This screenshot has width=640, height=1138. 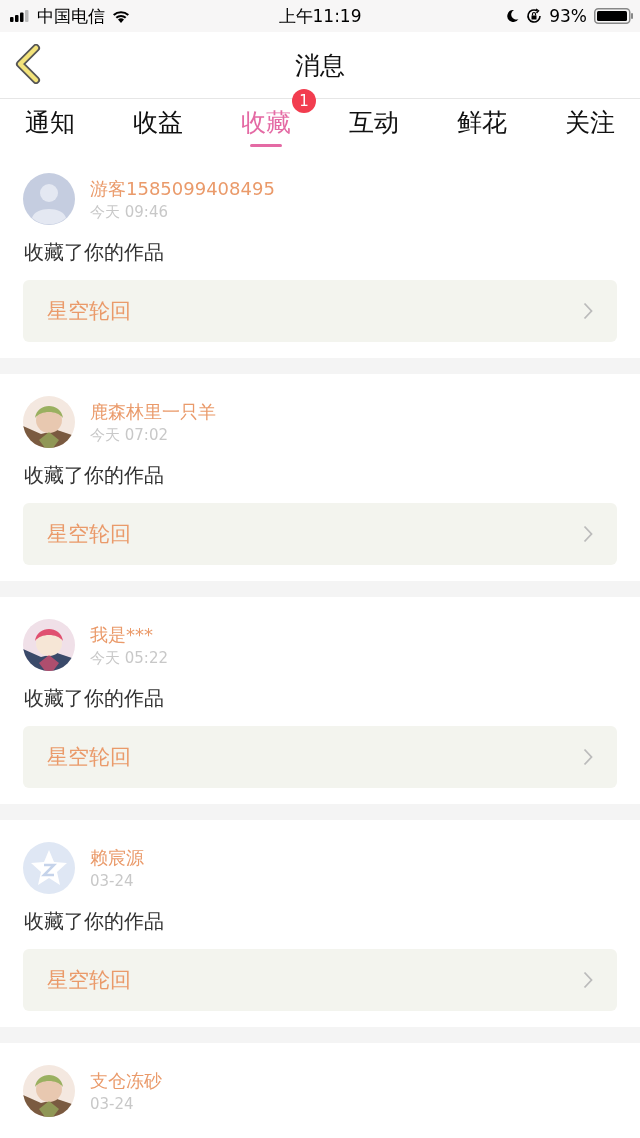 I want to click on user-name: 我是***, so click(x=122, y=634).